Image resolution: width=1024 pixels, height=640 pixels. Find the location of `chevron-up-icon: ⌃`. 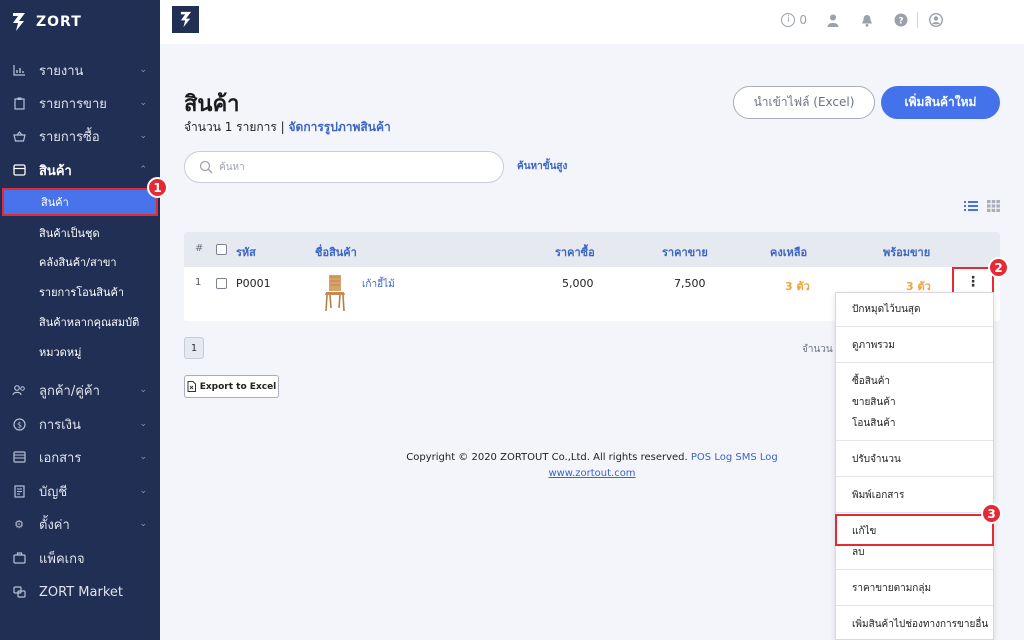

chevron-up-icon: ⌃ is located at coordinates (143, 170).